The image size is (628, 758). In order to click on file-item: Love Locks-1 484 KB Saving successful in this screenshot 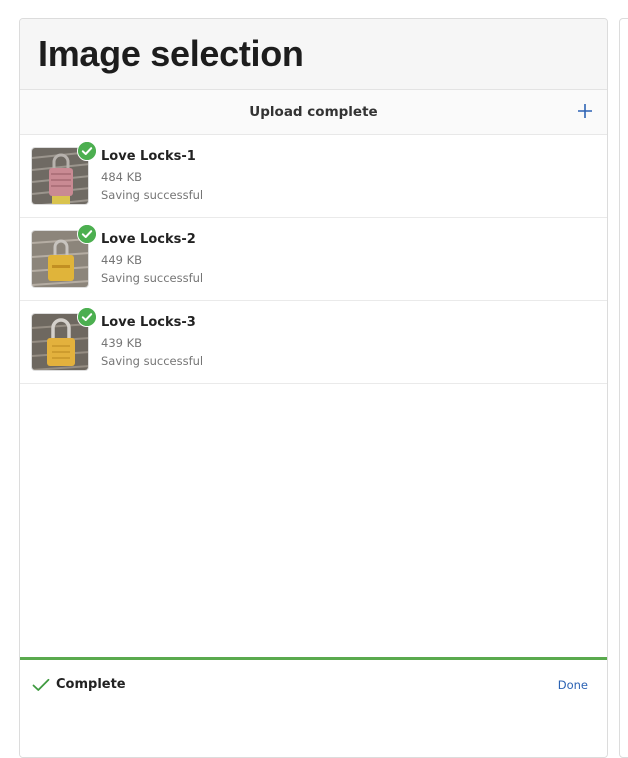, I will do `click(313, 176)`.